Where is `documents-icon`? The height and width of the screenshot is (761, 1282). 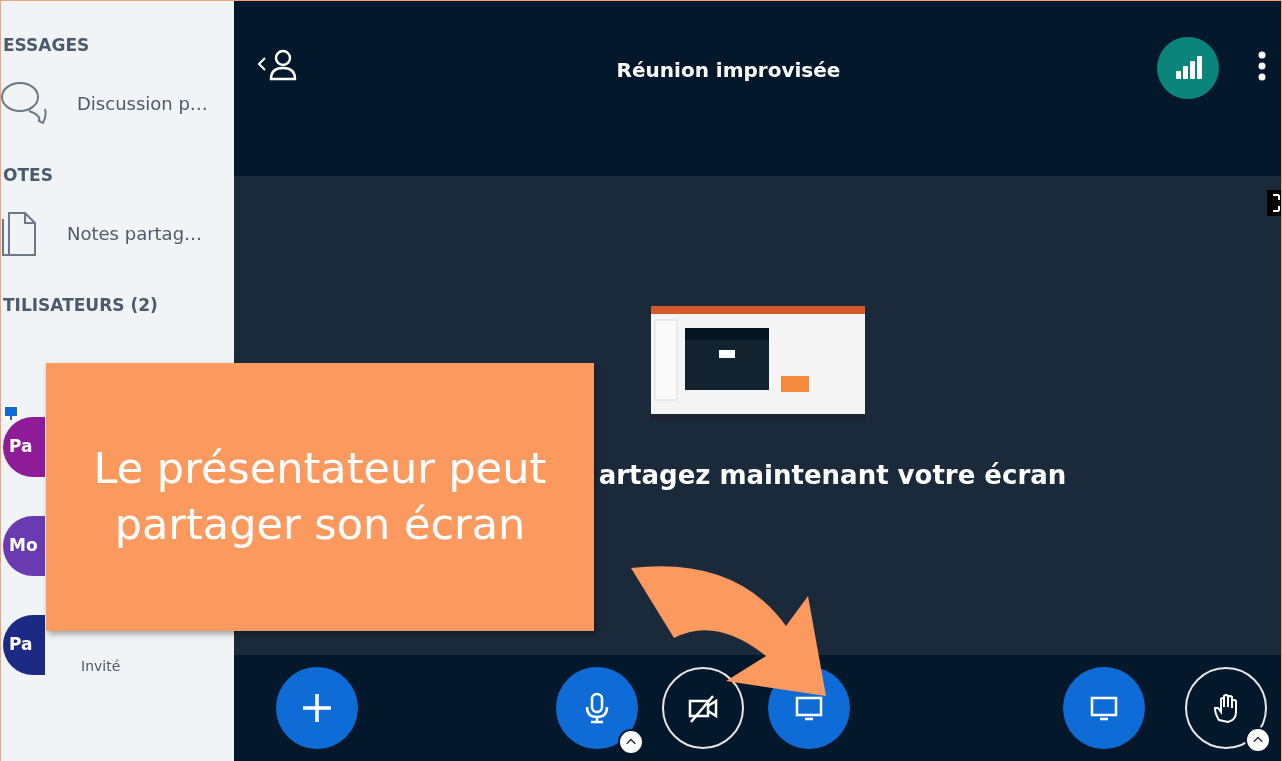 documents-icon is located at coordinates (19, 233).